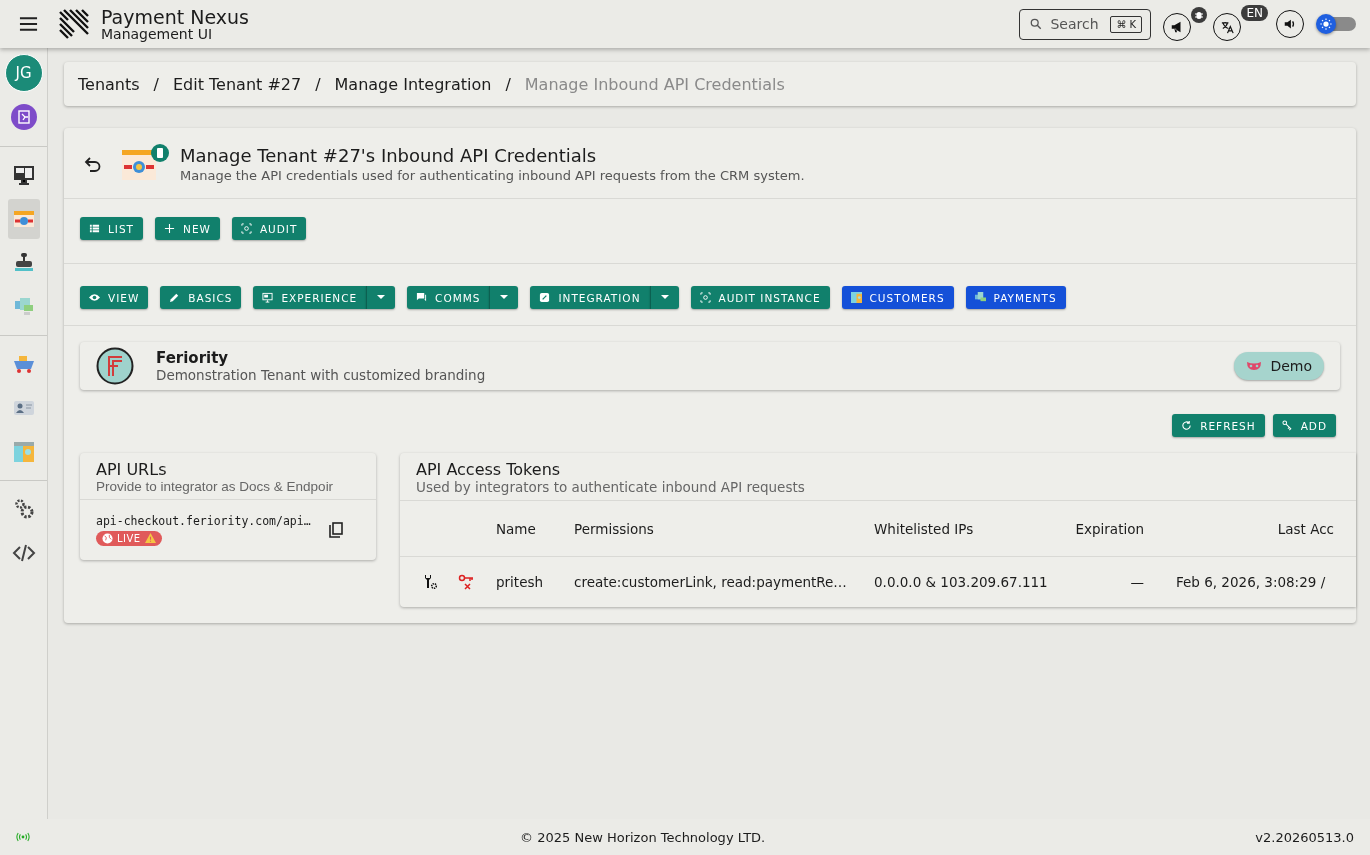 Image resolution: width=1370 pixels, height=855 pixels. Describe the element at coordinates (1326, 24) in the screenshot. I see `sun-icon` at that location.